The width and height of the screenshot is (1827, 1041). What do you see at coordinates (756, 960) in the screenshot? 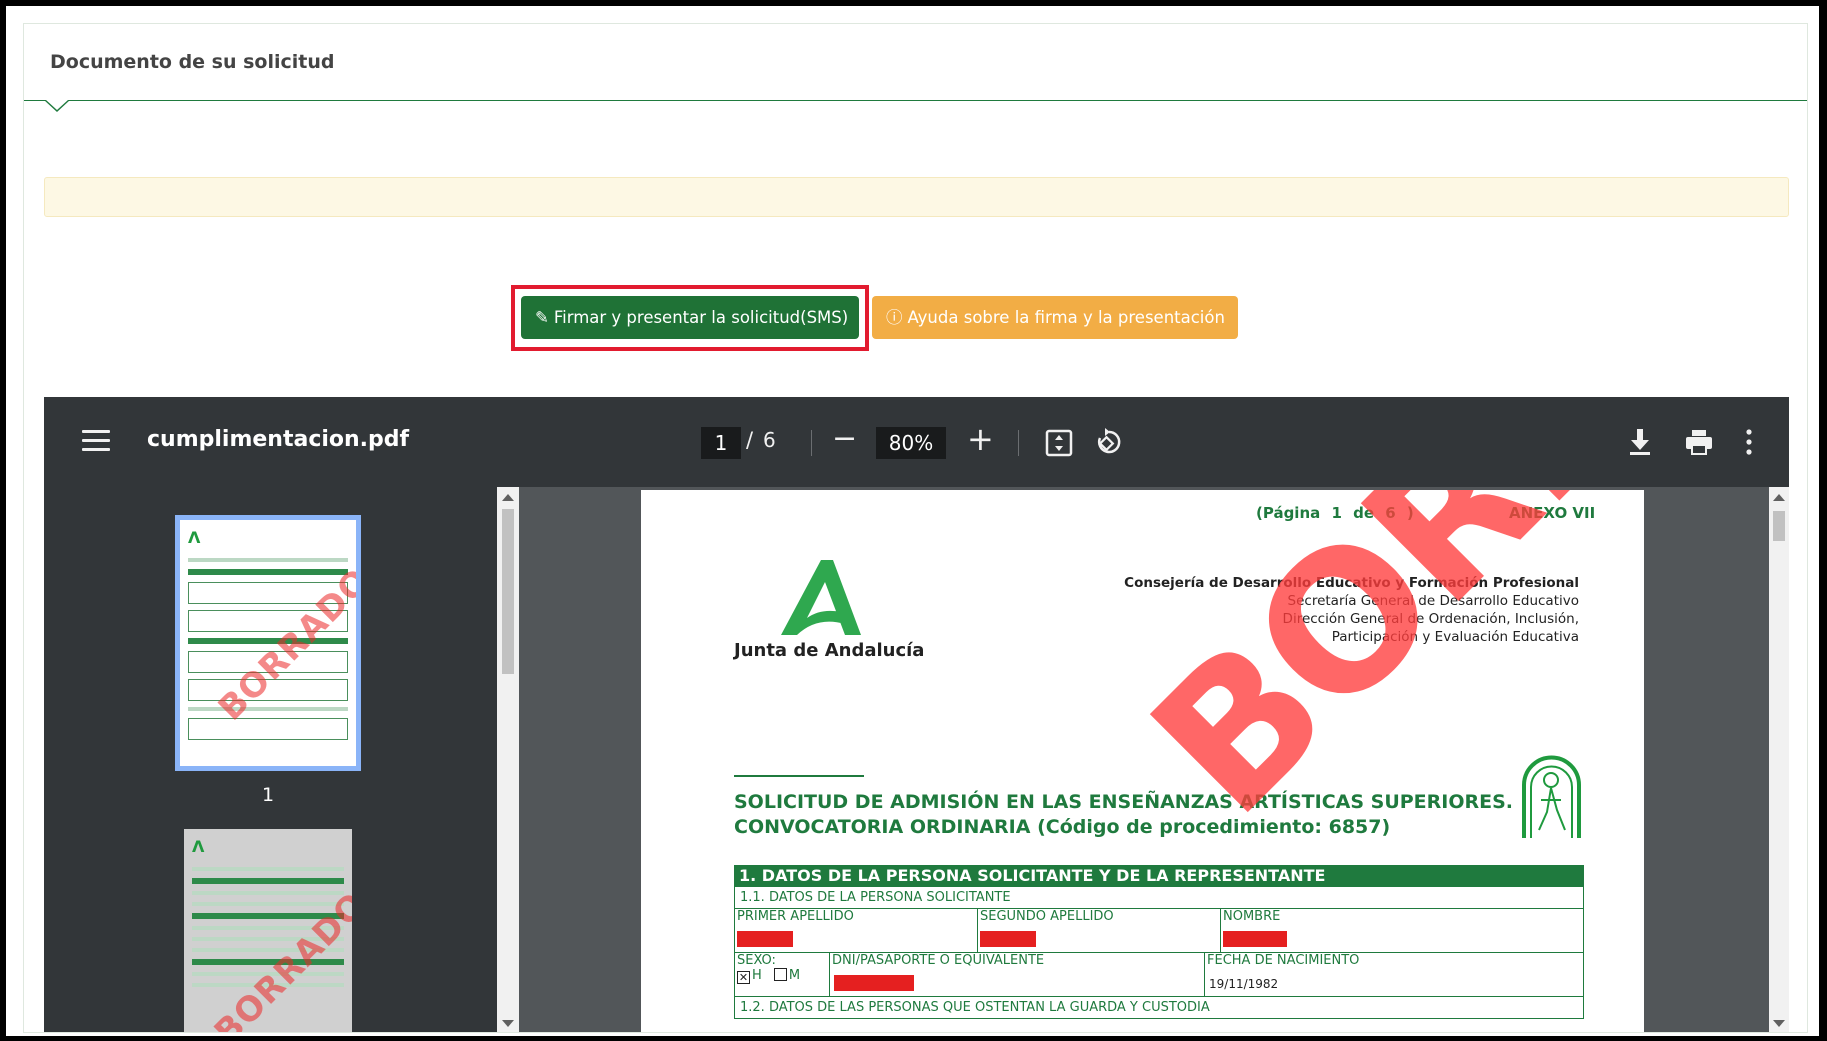
I see `sex-label: SEXO:` at bounding box center [756, 960].